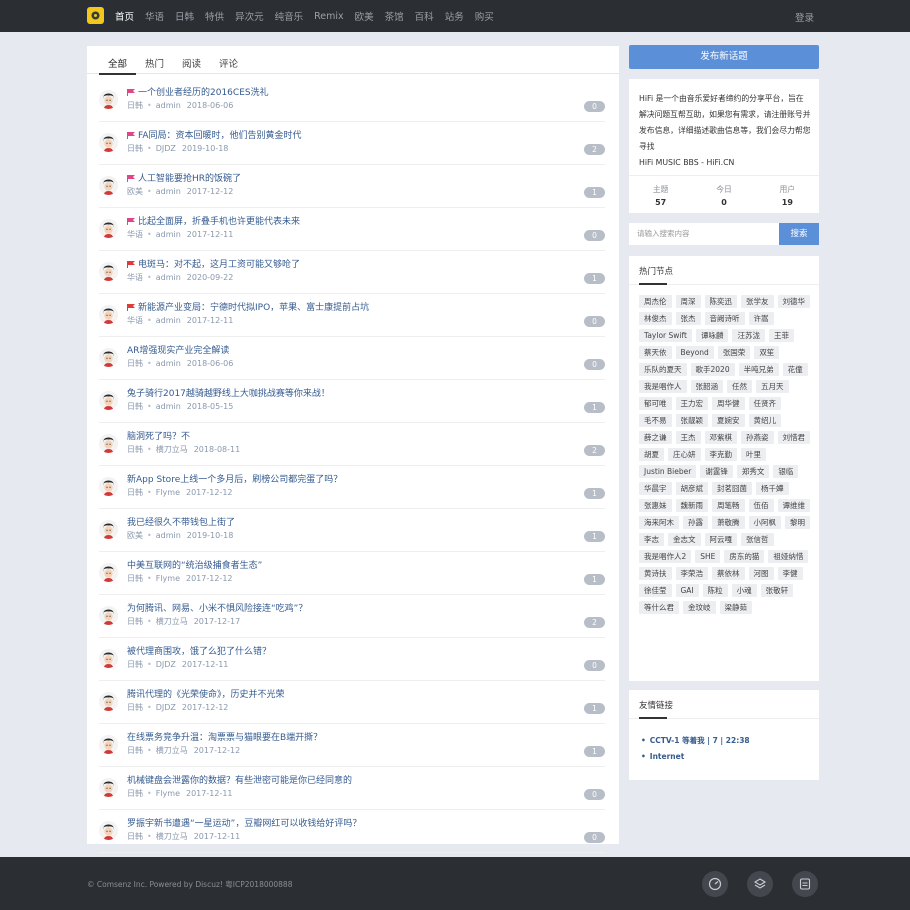 This screenshot has height=910, width=910. I want to click on hot-tag: 张国荣, so click(734, 352).